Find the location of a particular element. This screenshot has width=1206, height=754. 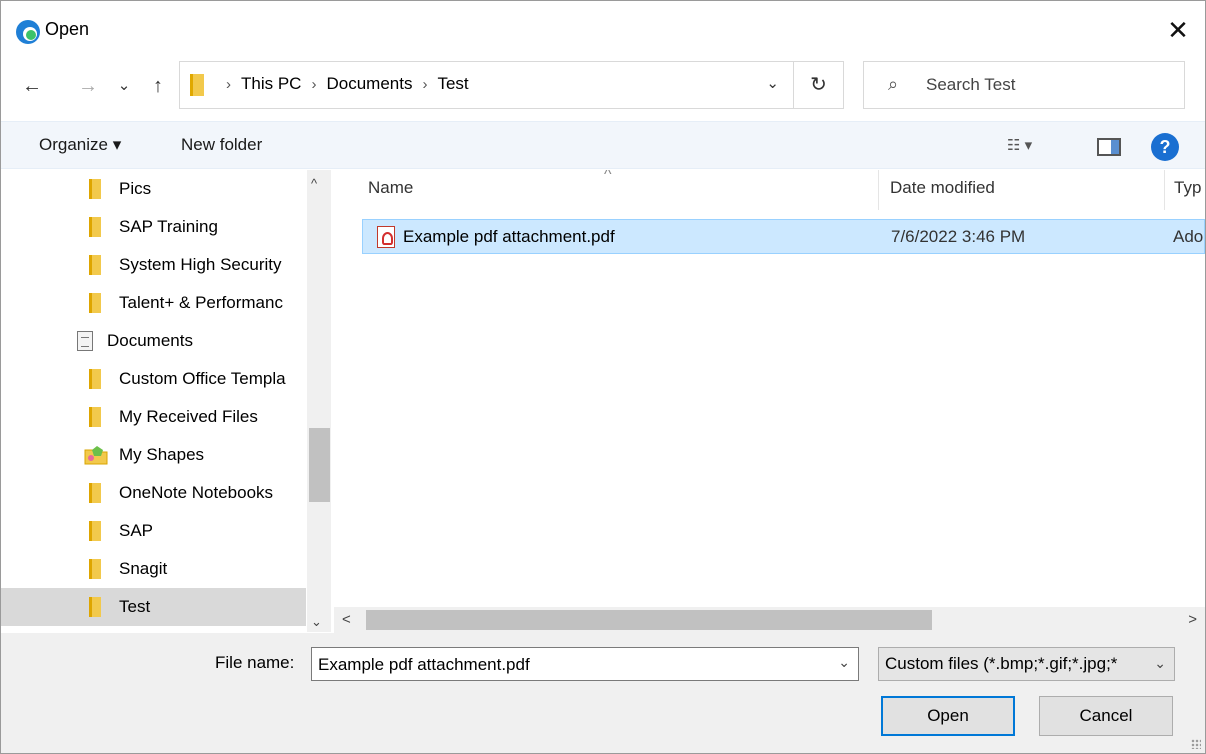

sidebar-item-label: My Received Files is located at coordinates (188, 416).